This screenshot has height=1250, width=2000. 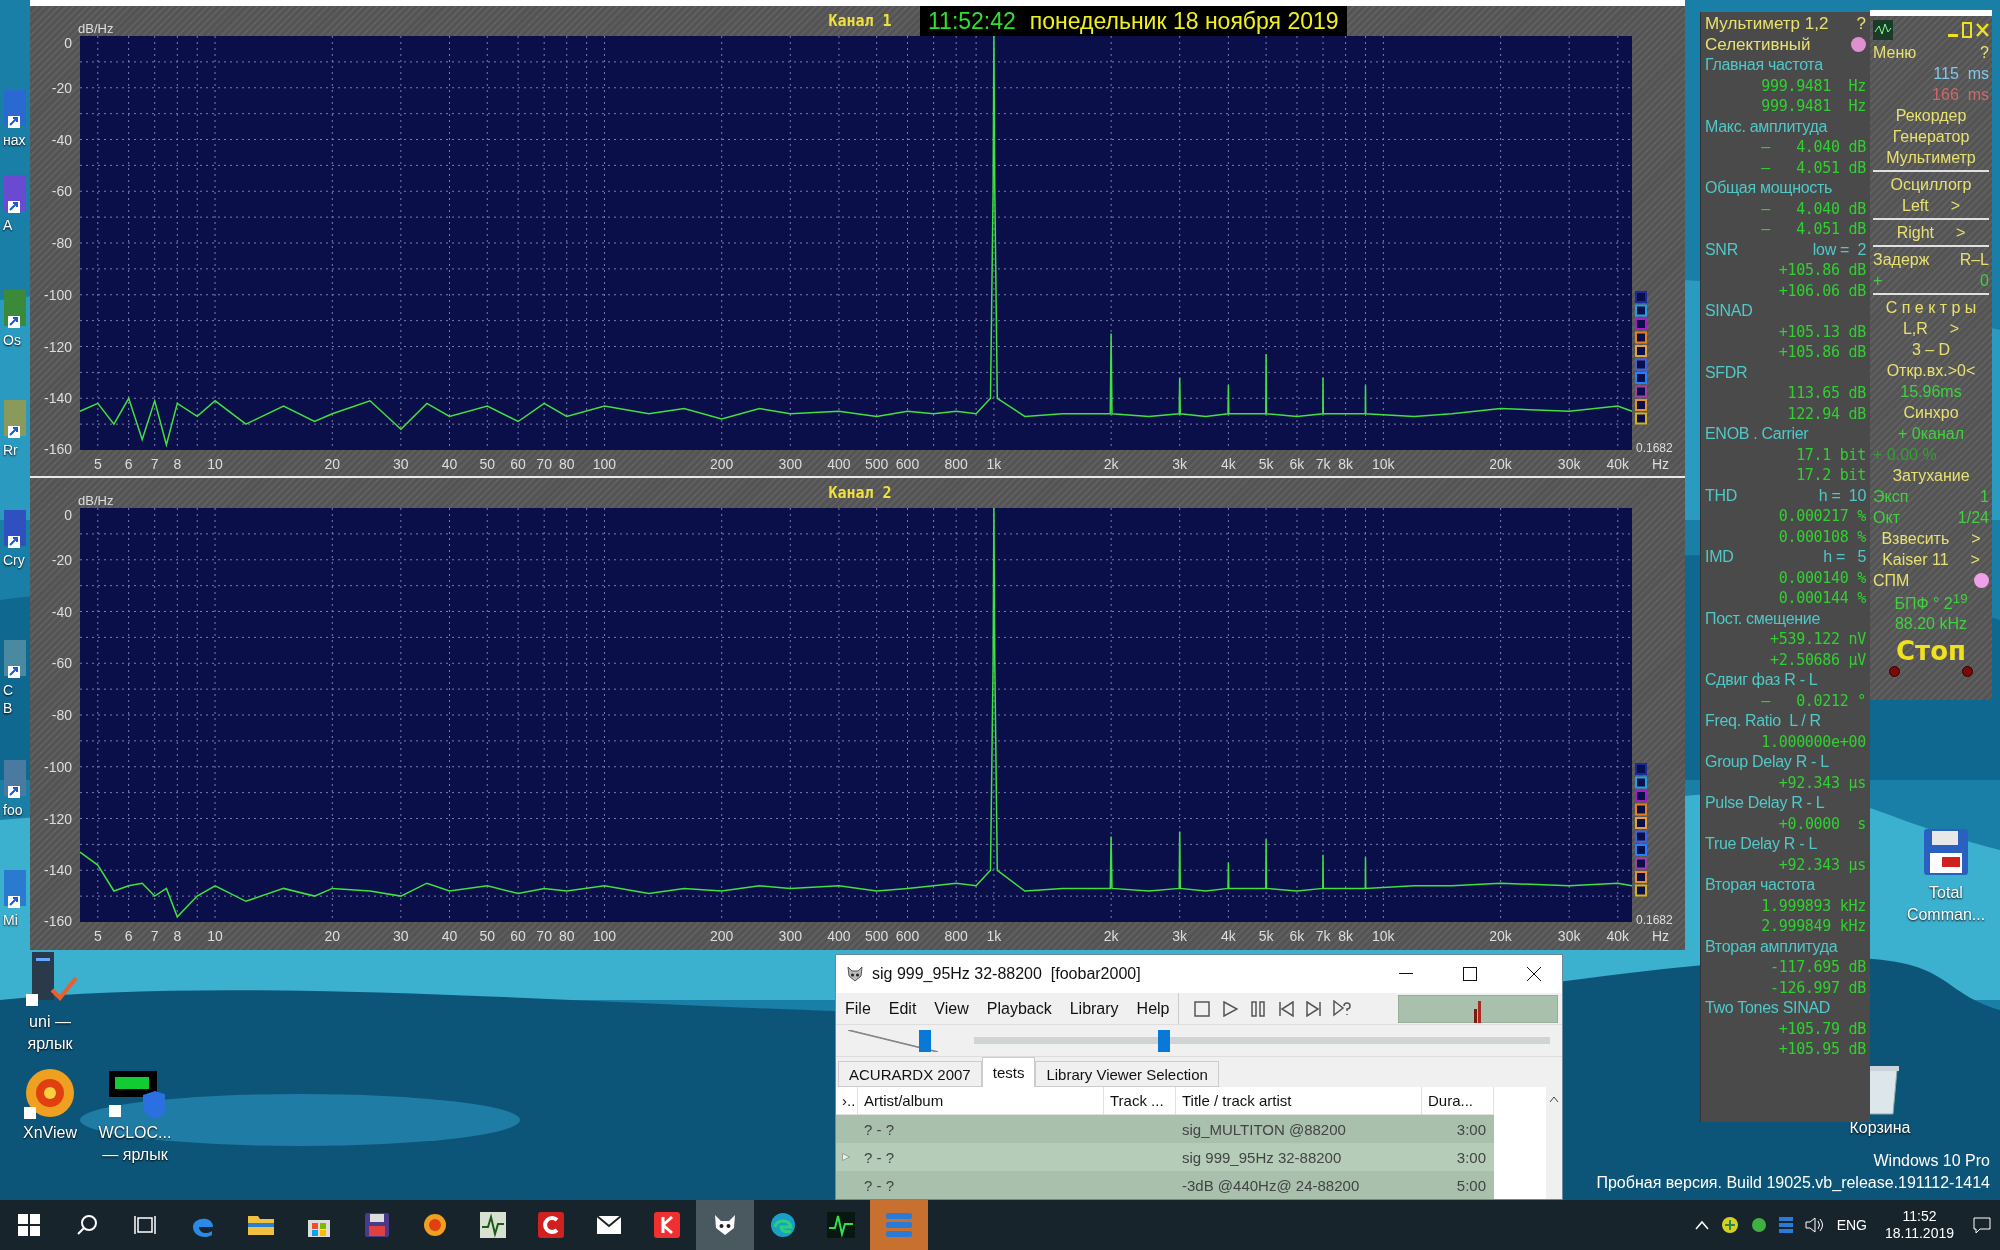 I want to click on axis-label: 300, so click(x=790, y=936).